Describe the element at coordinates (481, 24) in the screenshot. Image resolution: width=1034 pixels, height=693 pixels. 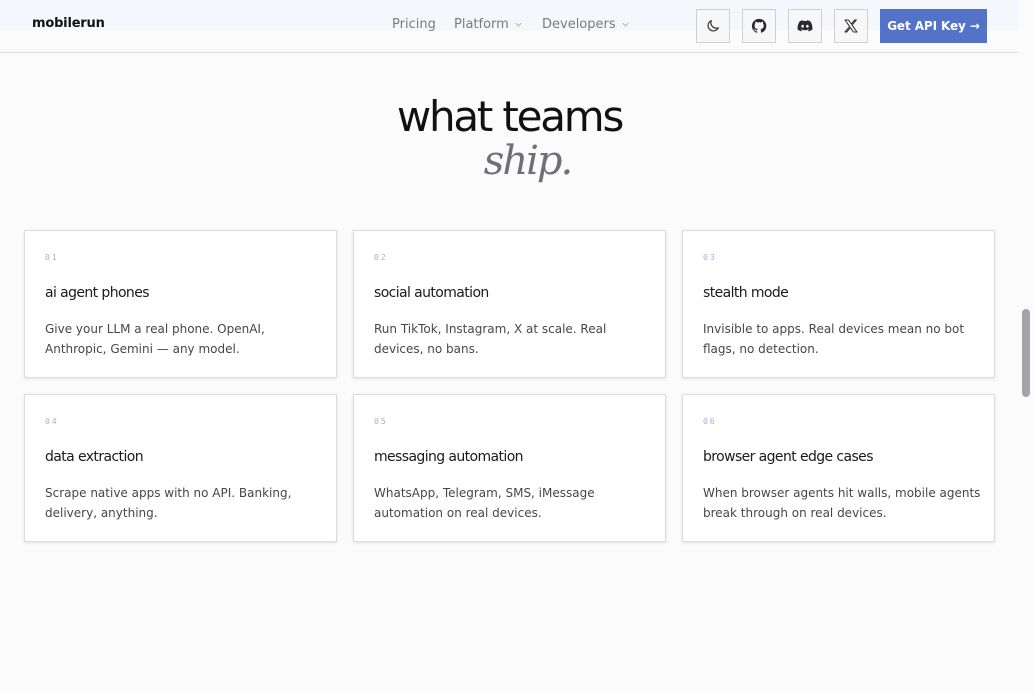
I see `nav-platform-label: Platform` at that location.